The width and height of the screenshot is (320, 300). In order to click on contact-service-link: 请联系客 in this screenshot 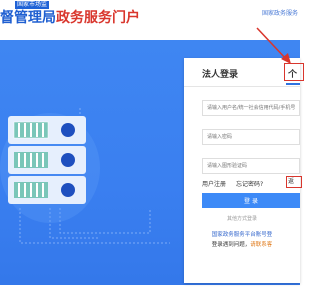, I will do `click(261, 245)`.